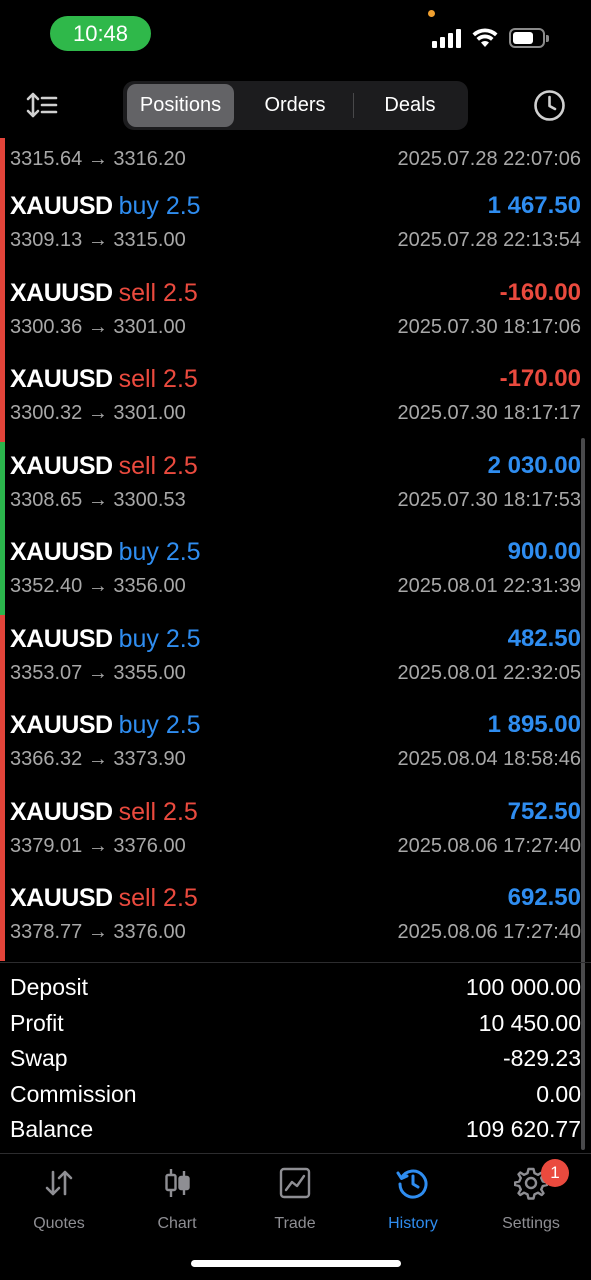 Image resolution: width=591 pixels, height=1280 pixels. What do you see at coordinates (534, 724) in the screenshot?
I see `position-profit: 1 895.00` at bounding box center [534, 724].